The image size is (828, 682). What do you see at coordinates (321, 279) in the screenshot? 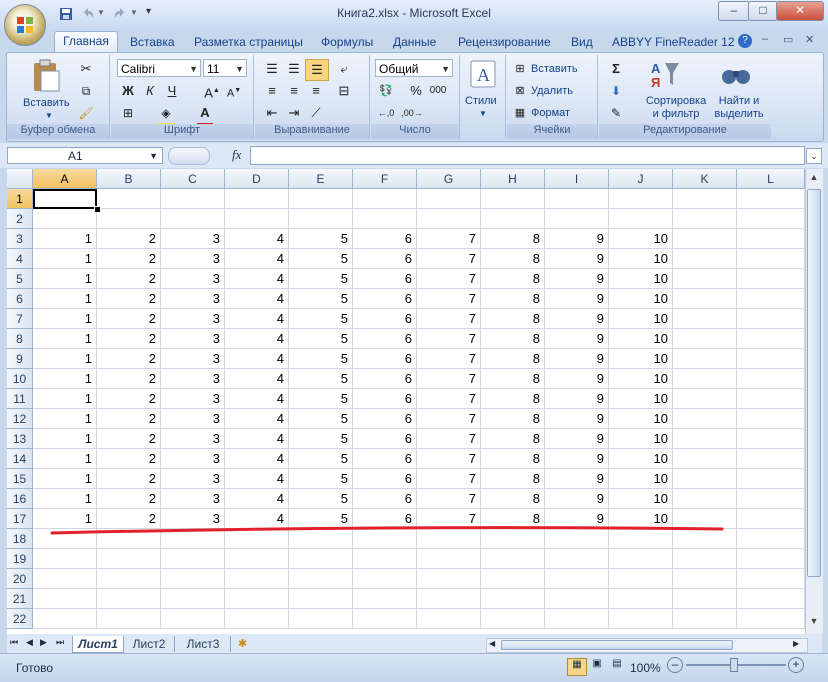
I see `cell-E5: 5` at bounding box center [321, 279].